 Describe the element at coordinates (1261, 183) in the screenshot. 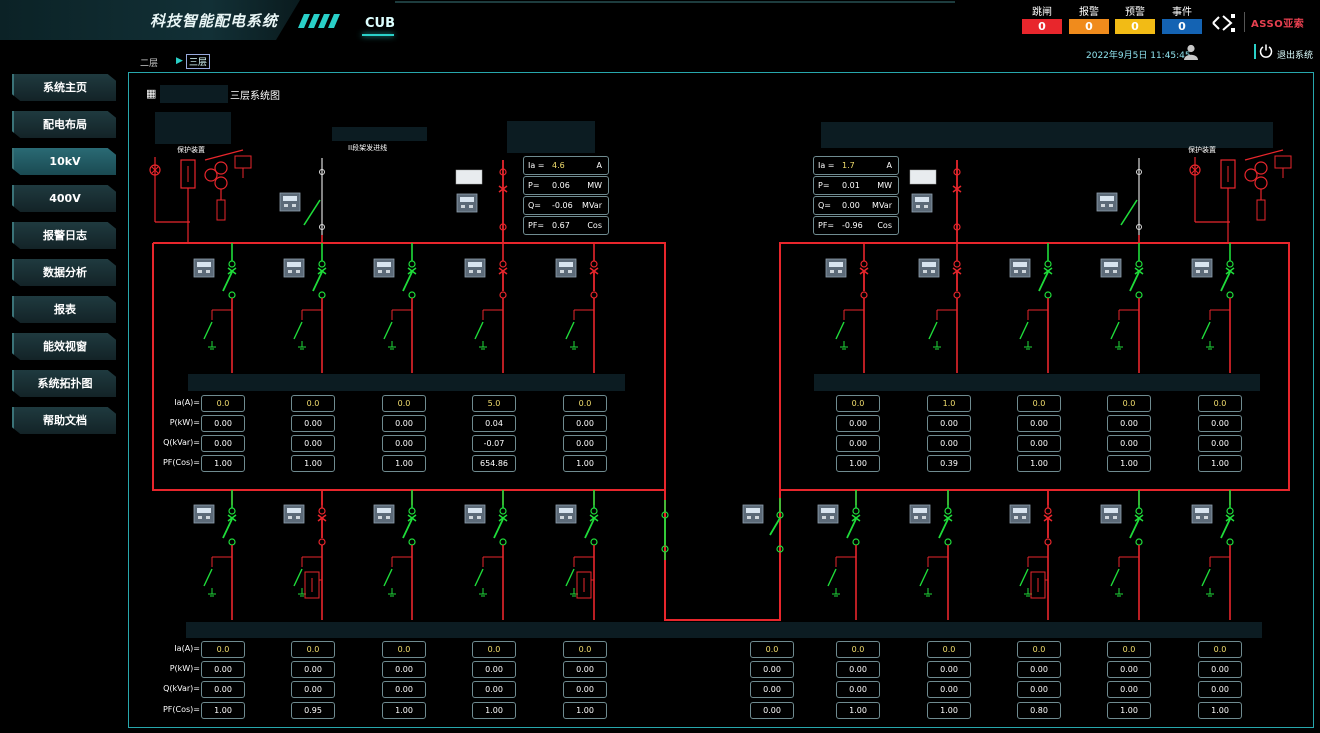

I see `transformer-icon` at that location.